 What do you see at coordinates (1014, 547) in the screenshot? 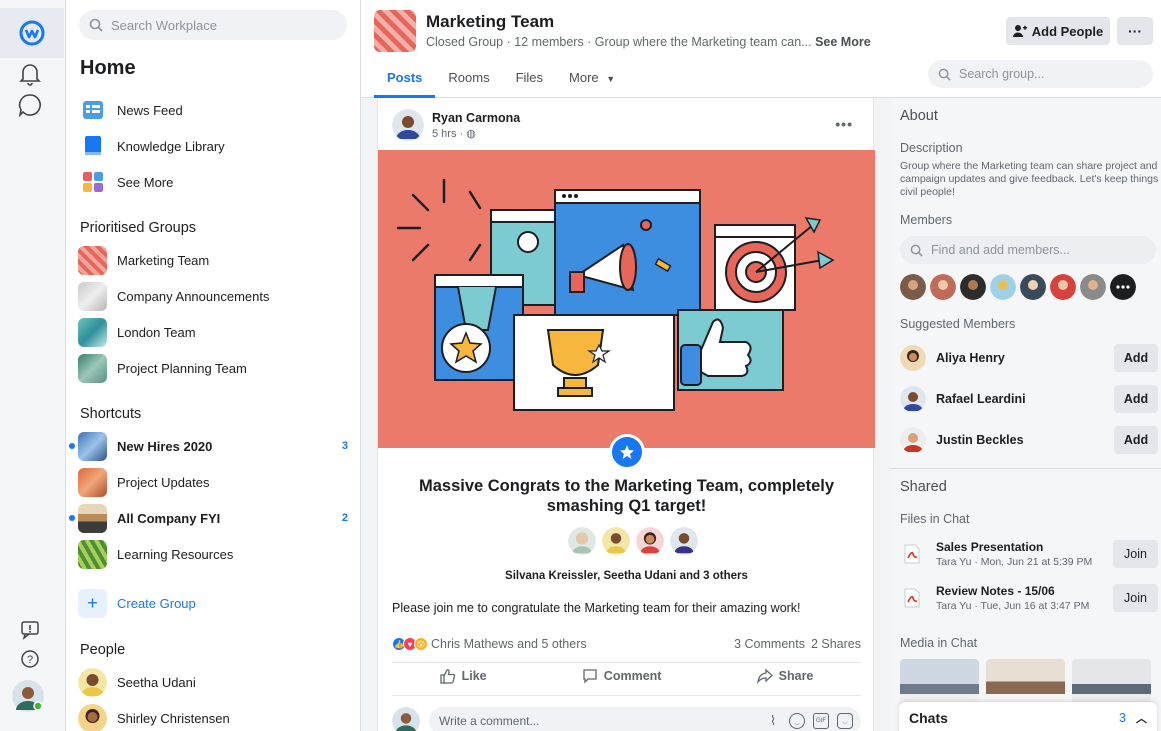
I see `file-name: Sales Presentation` at bounding box center [1014, 547].